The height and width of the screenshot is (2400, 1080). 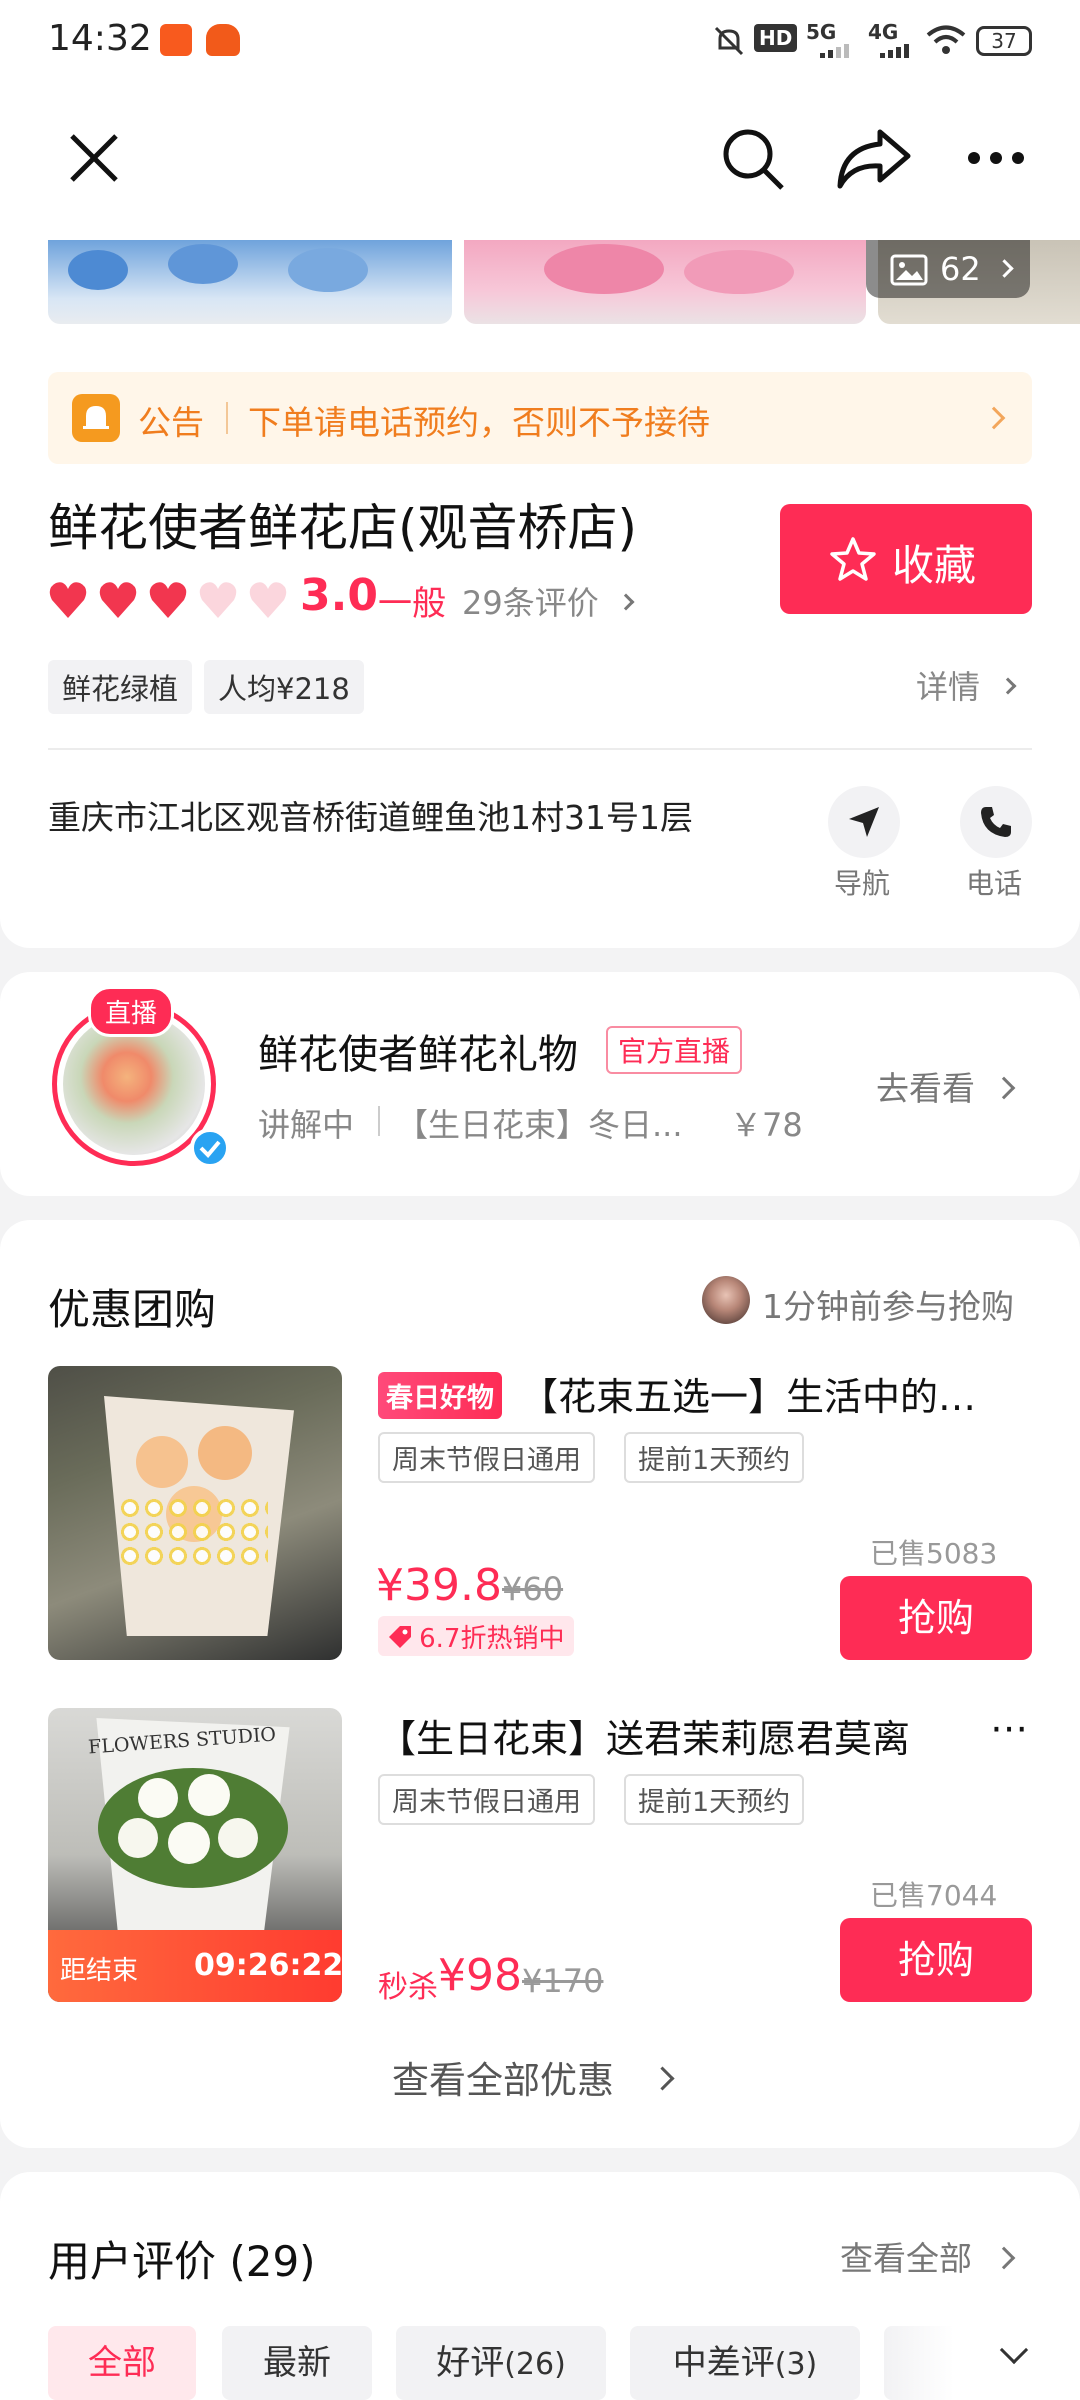 What do you see at coordinates (223, 40) in the screenshot?
I see `game-notification-icon` at bounding box center [223, 40].